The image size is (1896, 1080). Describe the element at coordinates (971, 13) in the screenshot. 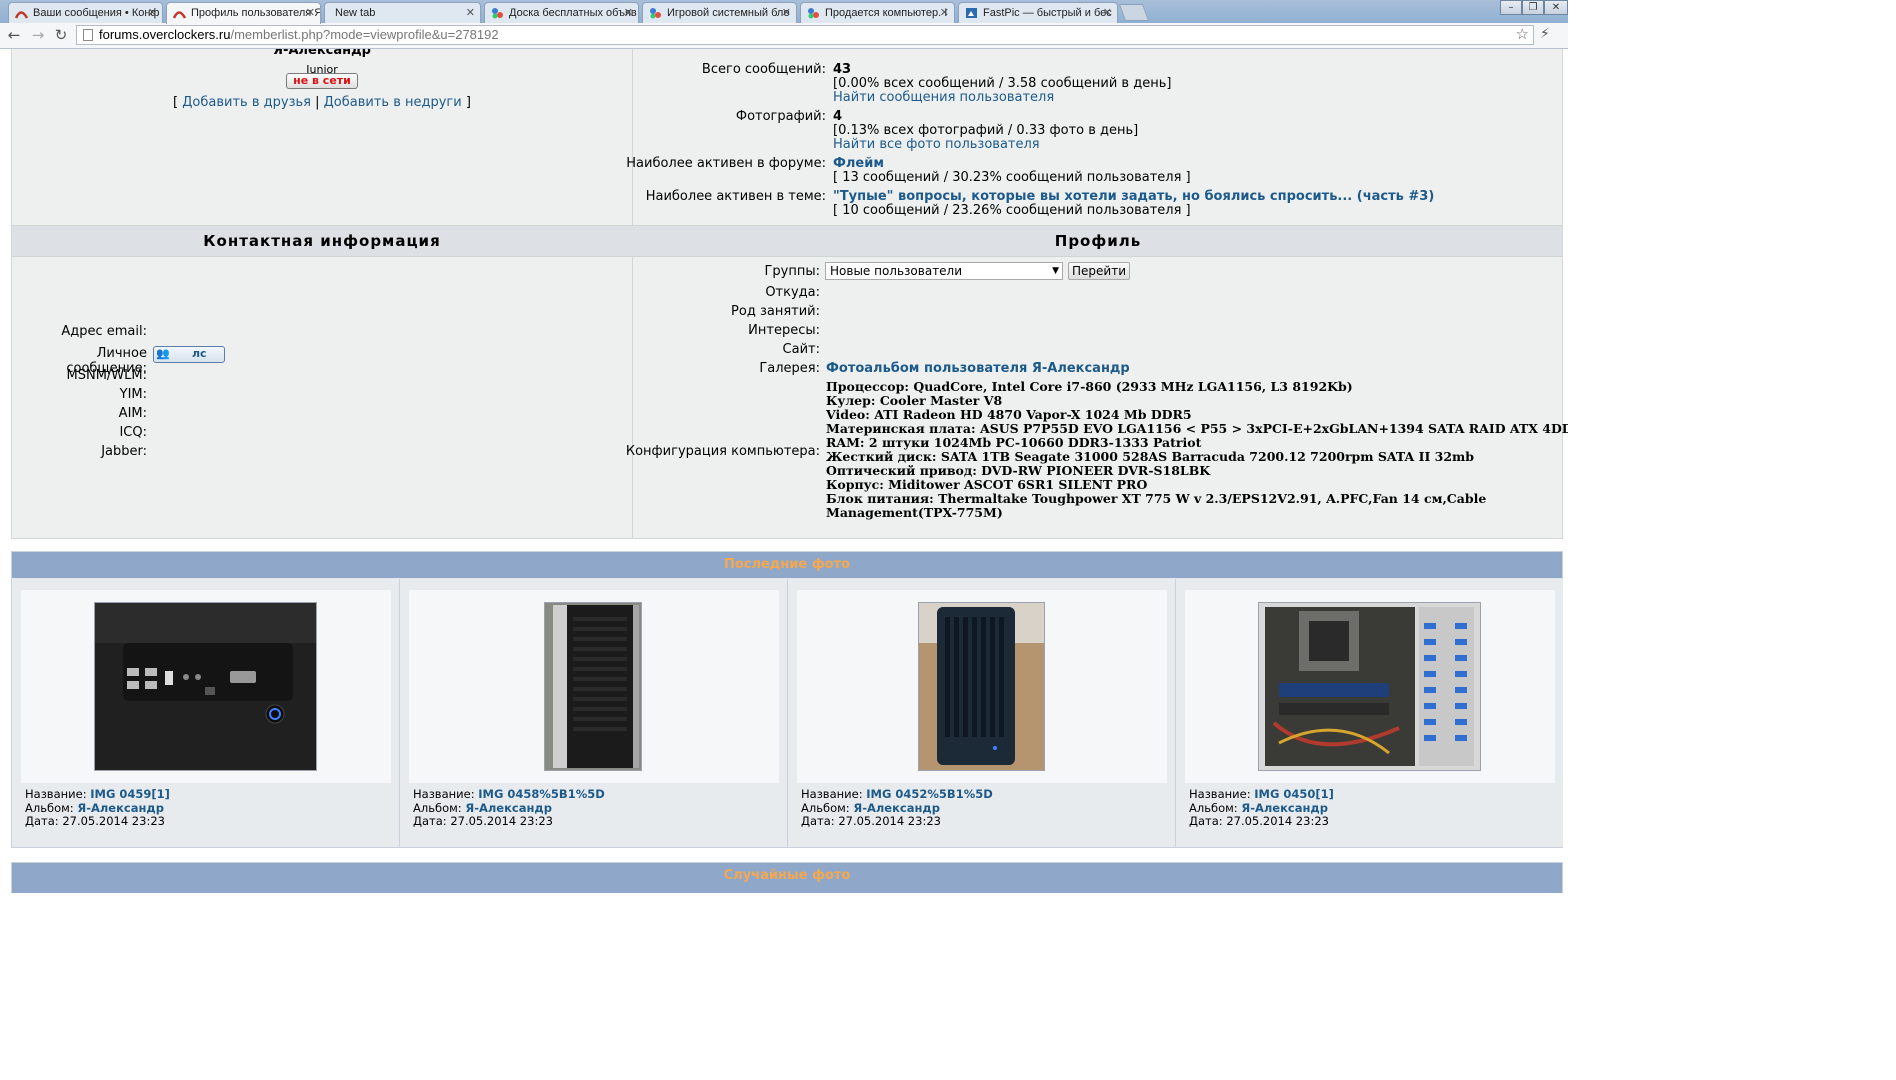

I see `fastpic-favicon-icon` at that location.